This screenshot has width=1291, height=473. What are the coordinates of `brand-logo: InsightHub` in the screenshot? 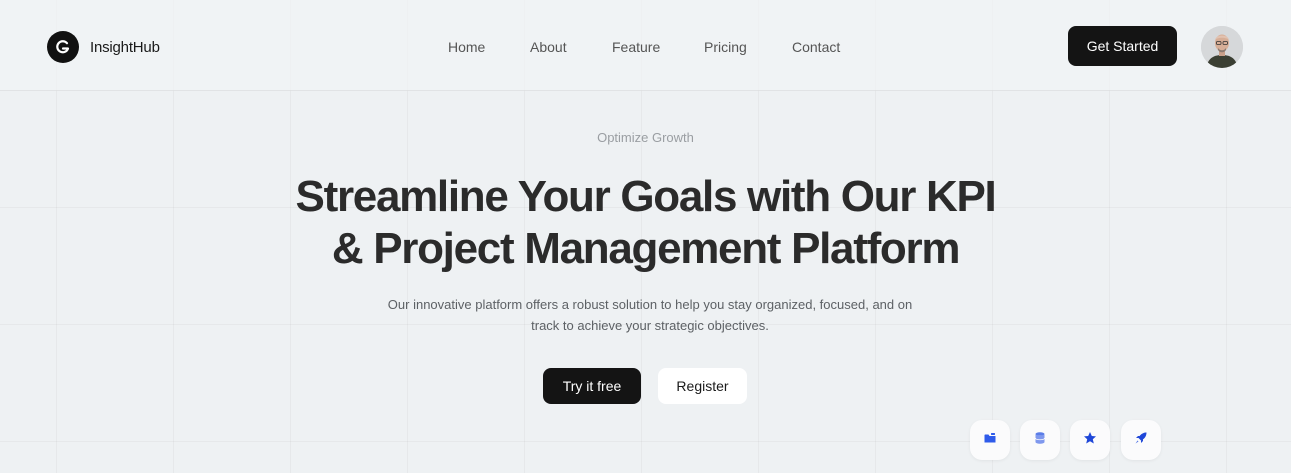 It's located at (103, 47).